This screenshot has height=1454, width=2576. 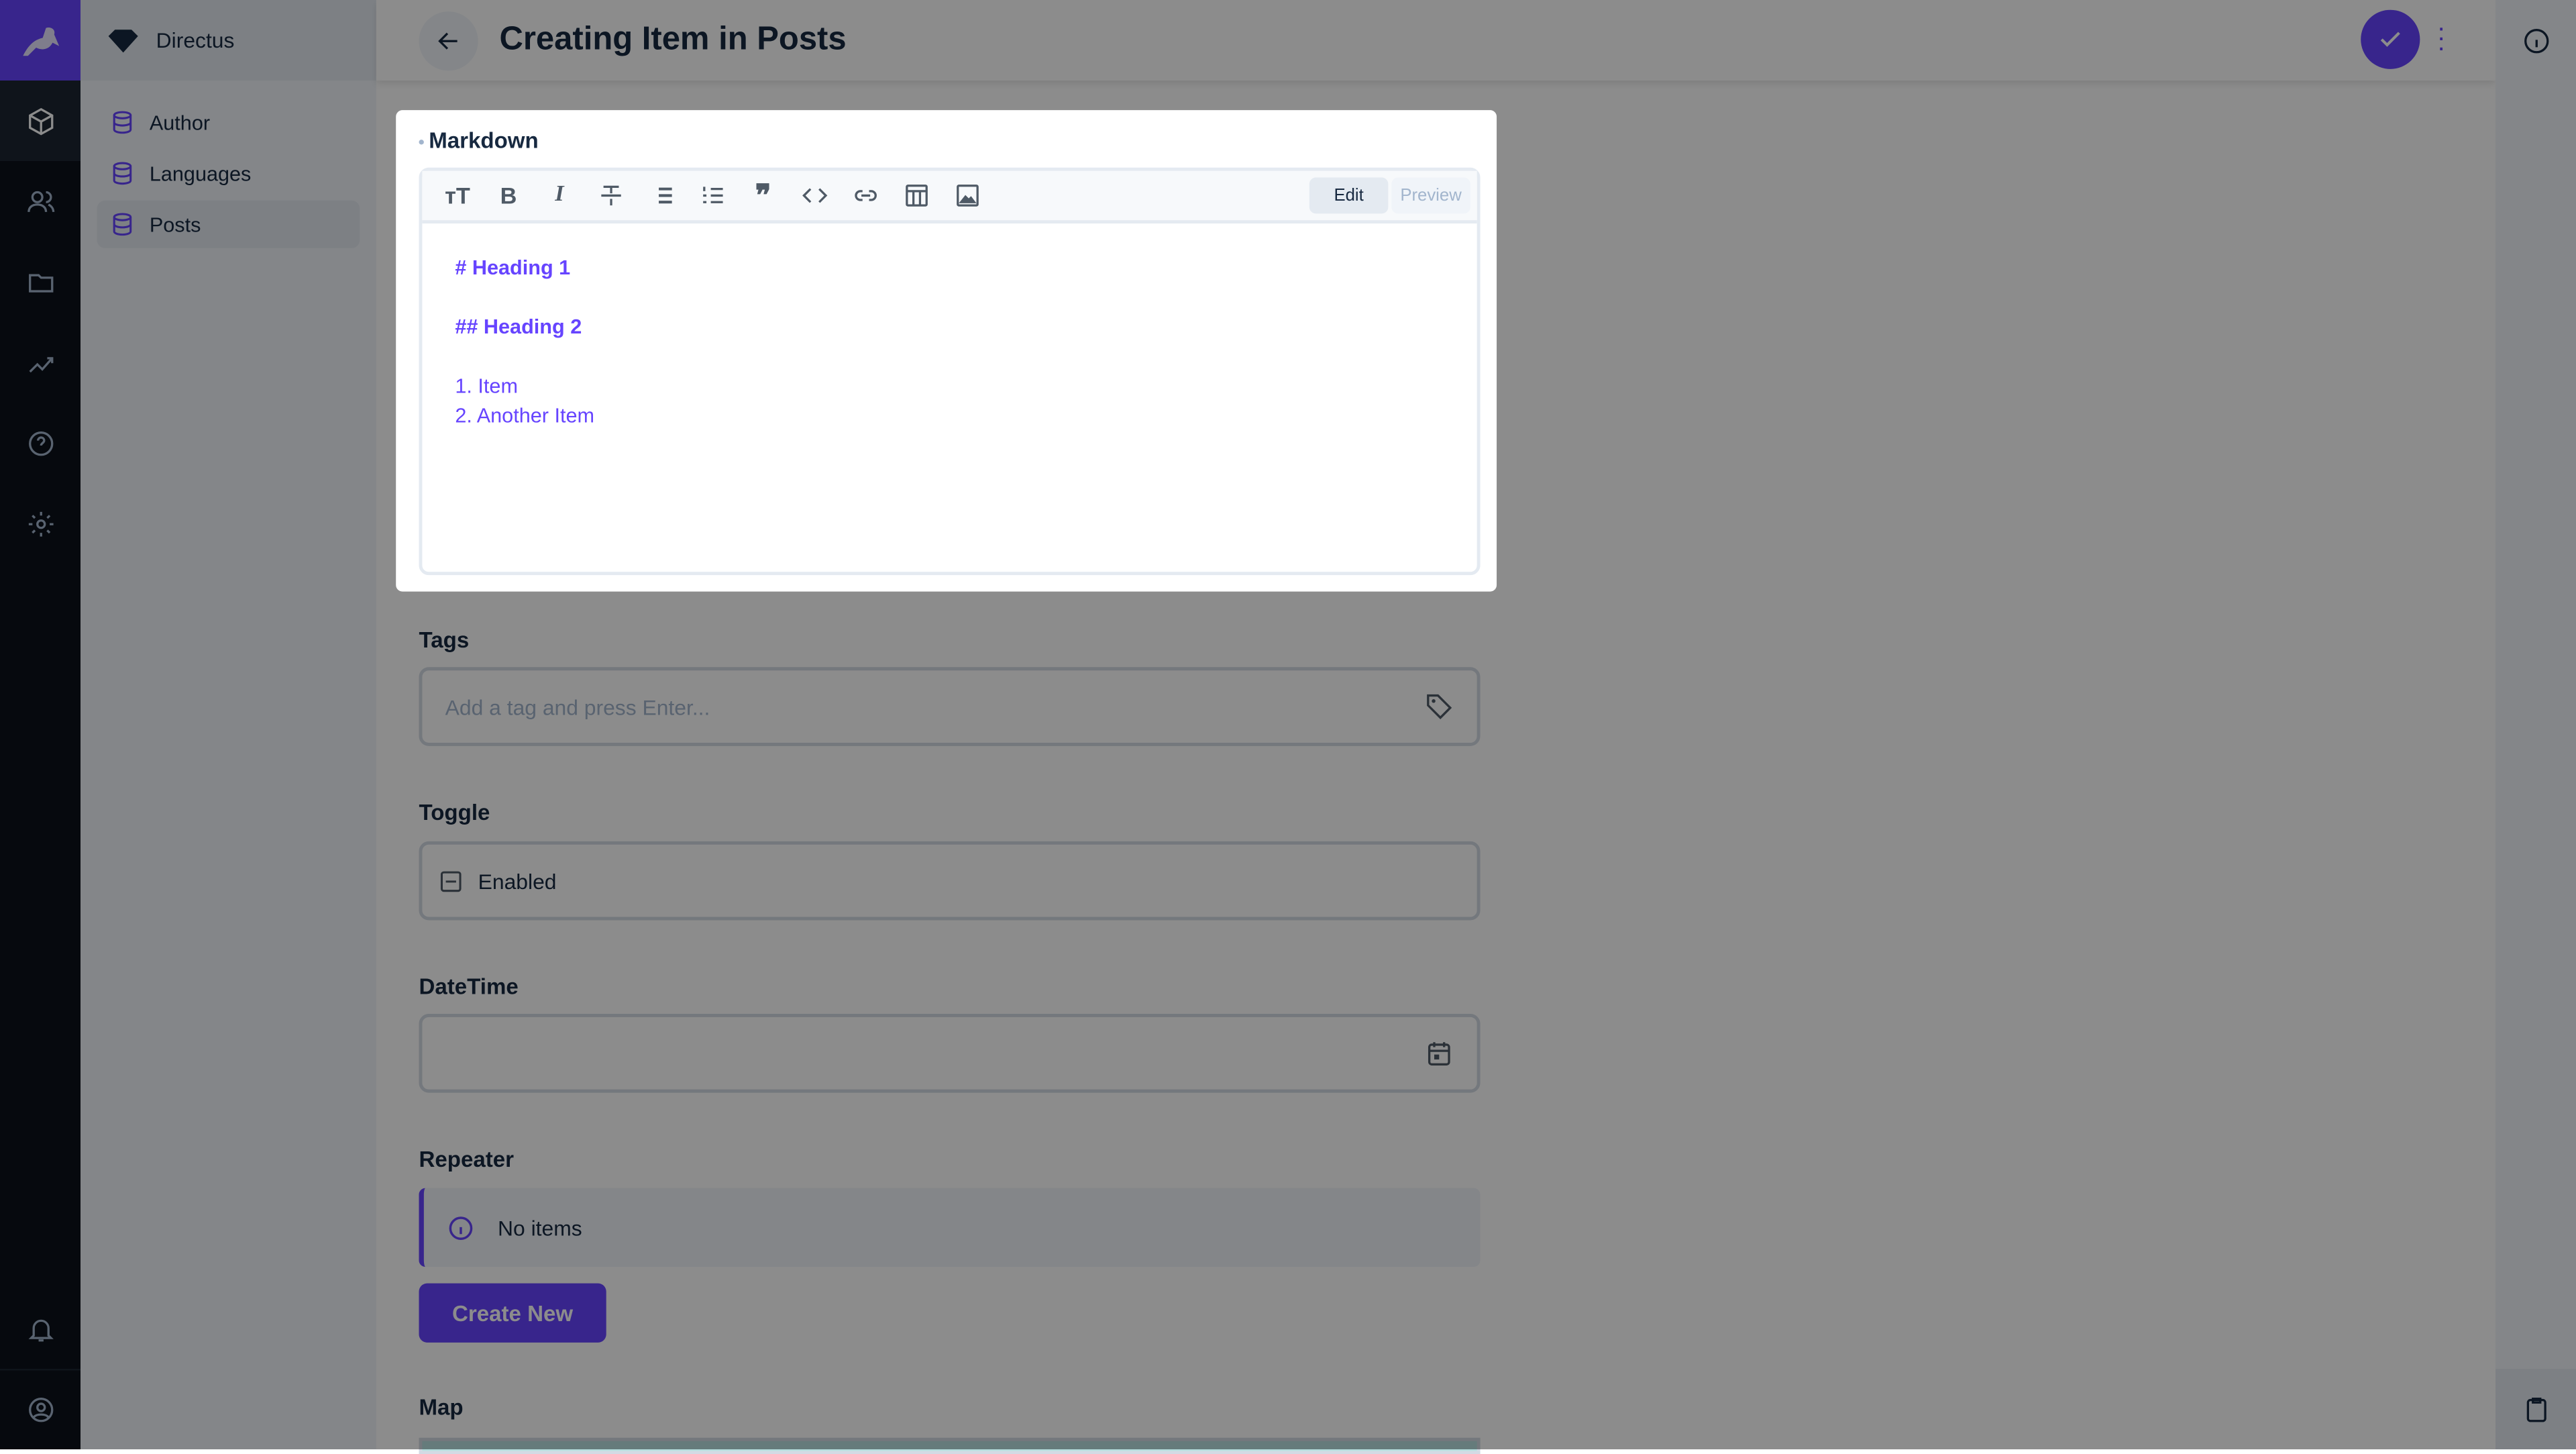 I want to click on markdown-toolbar: тT B I ❞ Edit Preview, so click(x=949, y=197).